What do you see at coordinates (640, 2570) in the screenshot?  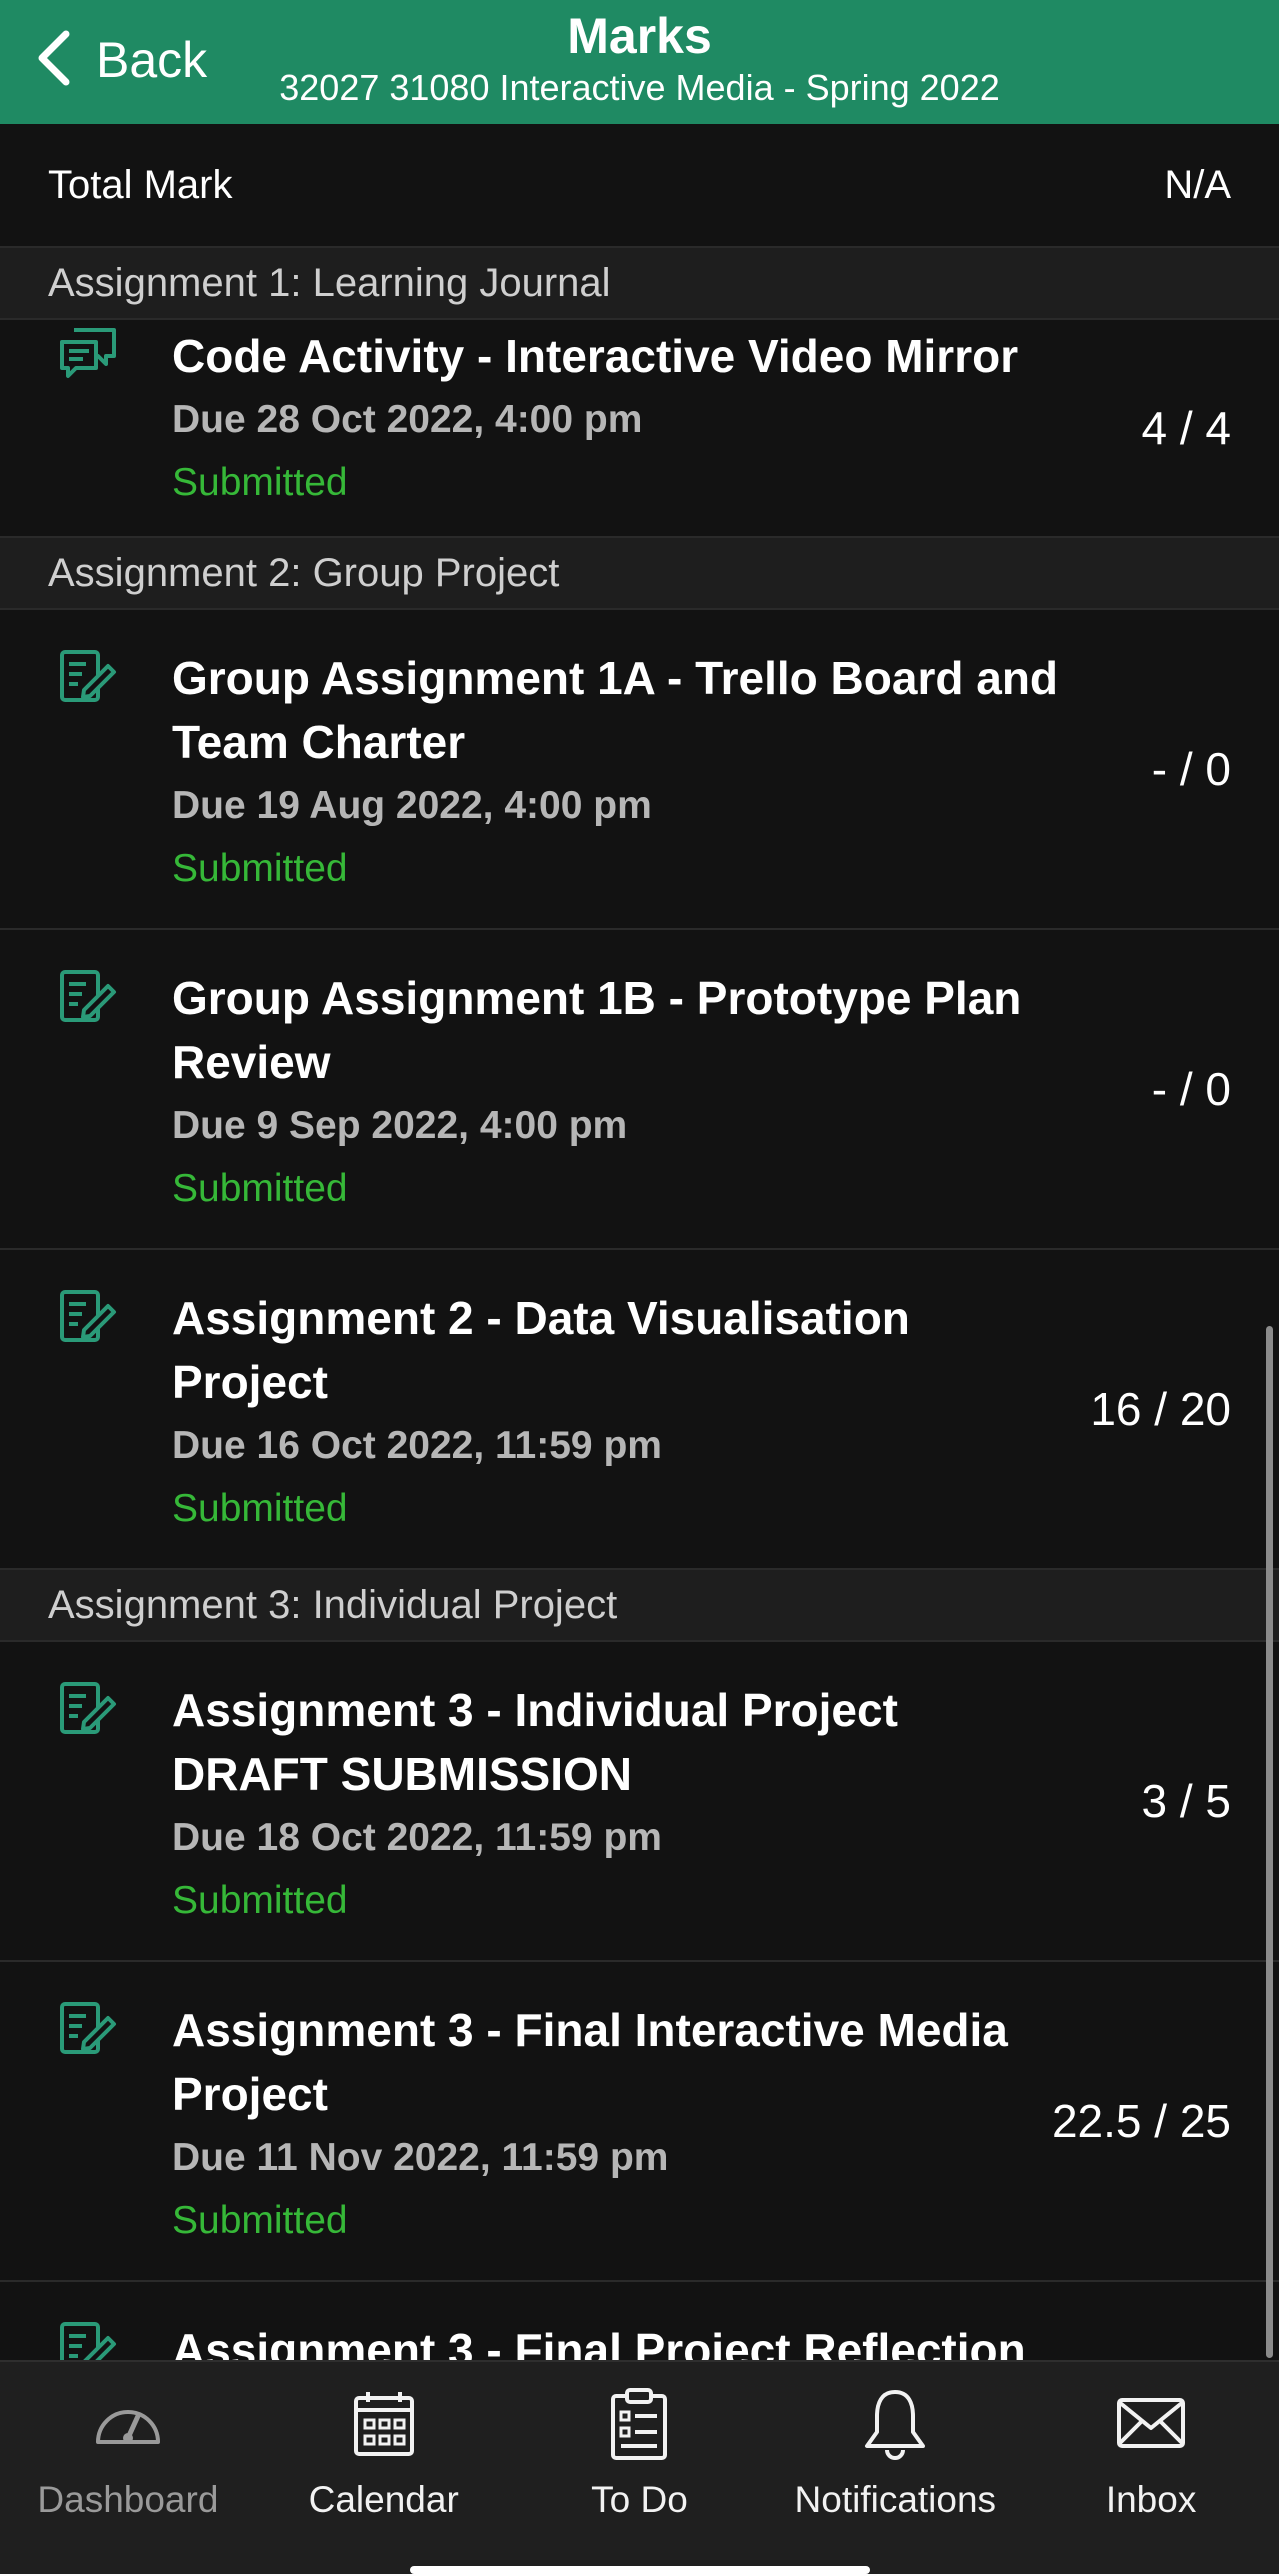 I see `home-indicator` at bounding box center [640, 2570].